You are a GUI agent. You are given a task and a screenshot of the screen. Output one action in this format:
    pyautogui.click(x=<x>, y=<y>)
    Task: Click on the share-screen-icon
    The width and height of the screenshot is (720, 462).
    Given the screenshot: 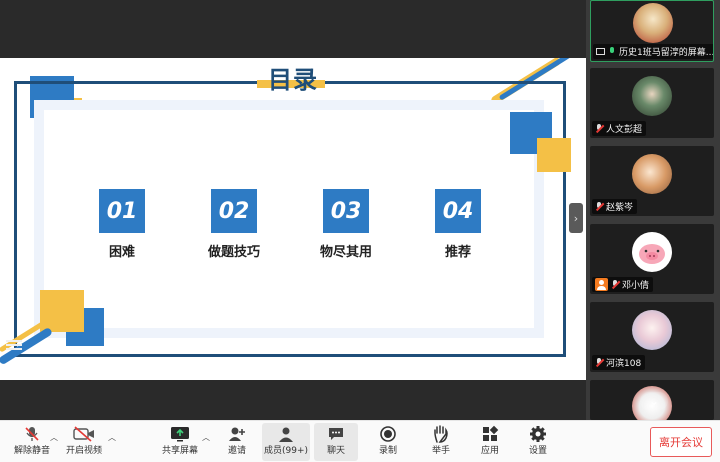 What is the action you would take?
    pyautogui.click(x=180, y=434)
    